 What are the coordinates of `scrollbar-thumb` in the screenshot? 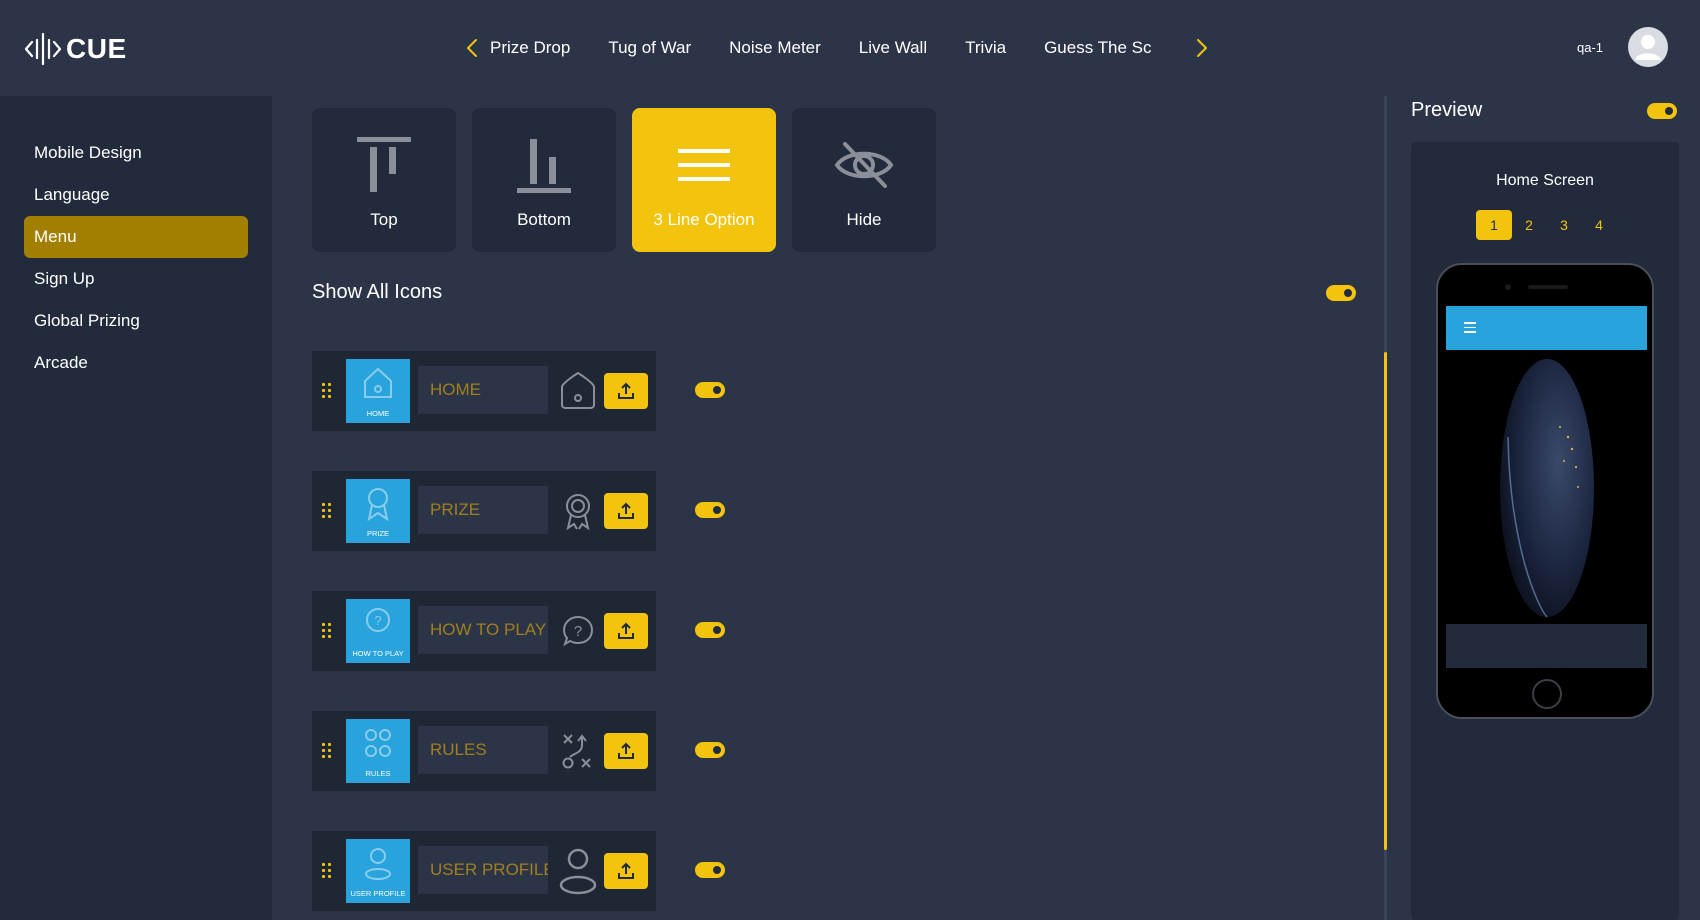 It's located at (1385, 601).